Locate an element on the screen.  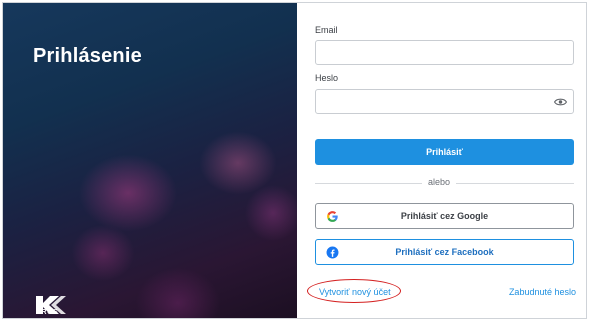
google-icon is located at coordinates (332, 216).